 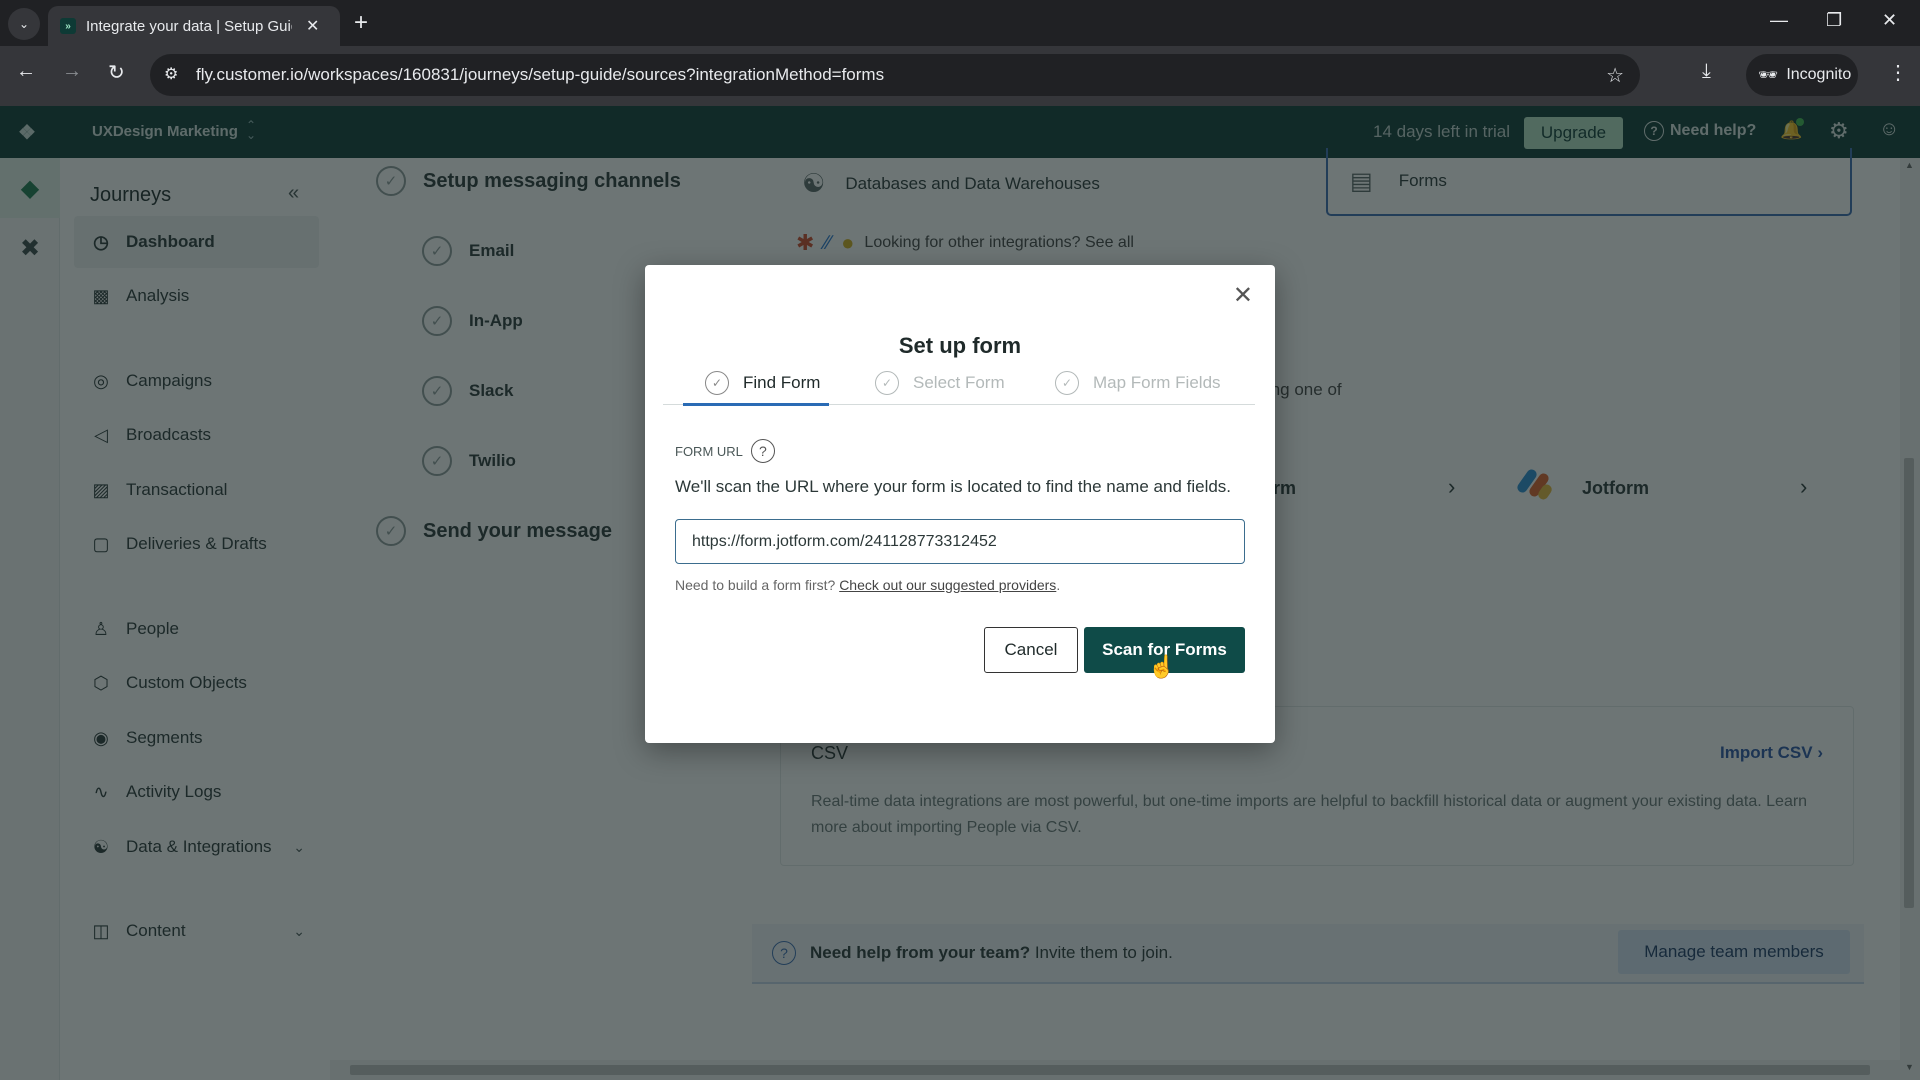 I want to click on help-icon: ?, so click(x=762, y=451).